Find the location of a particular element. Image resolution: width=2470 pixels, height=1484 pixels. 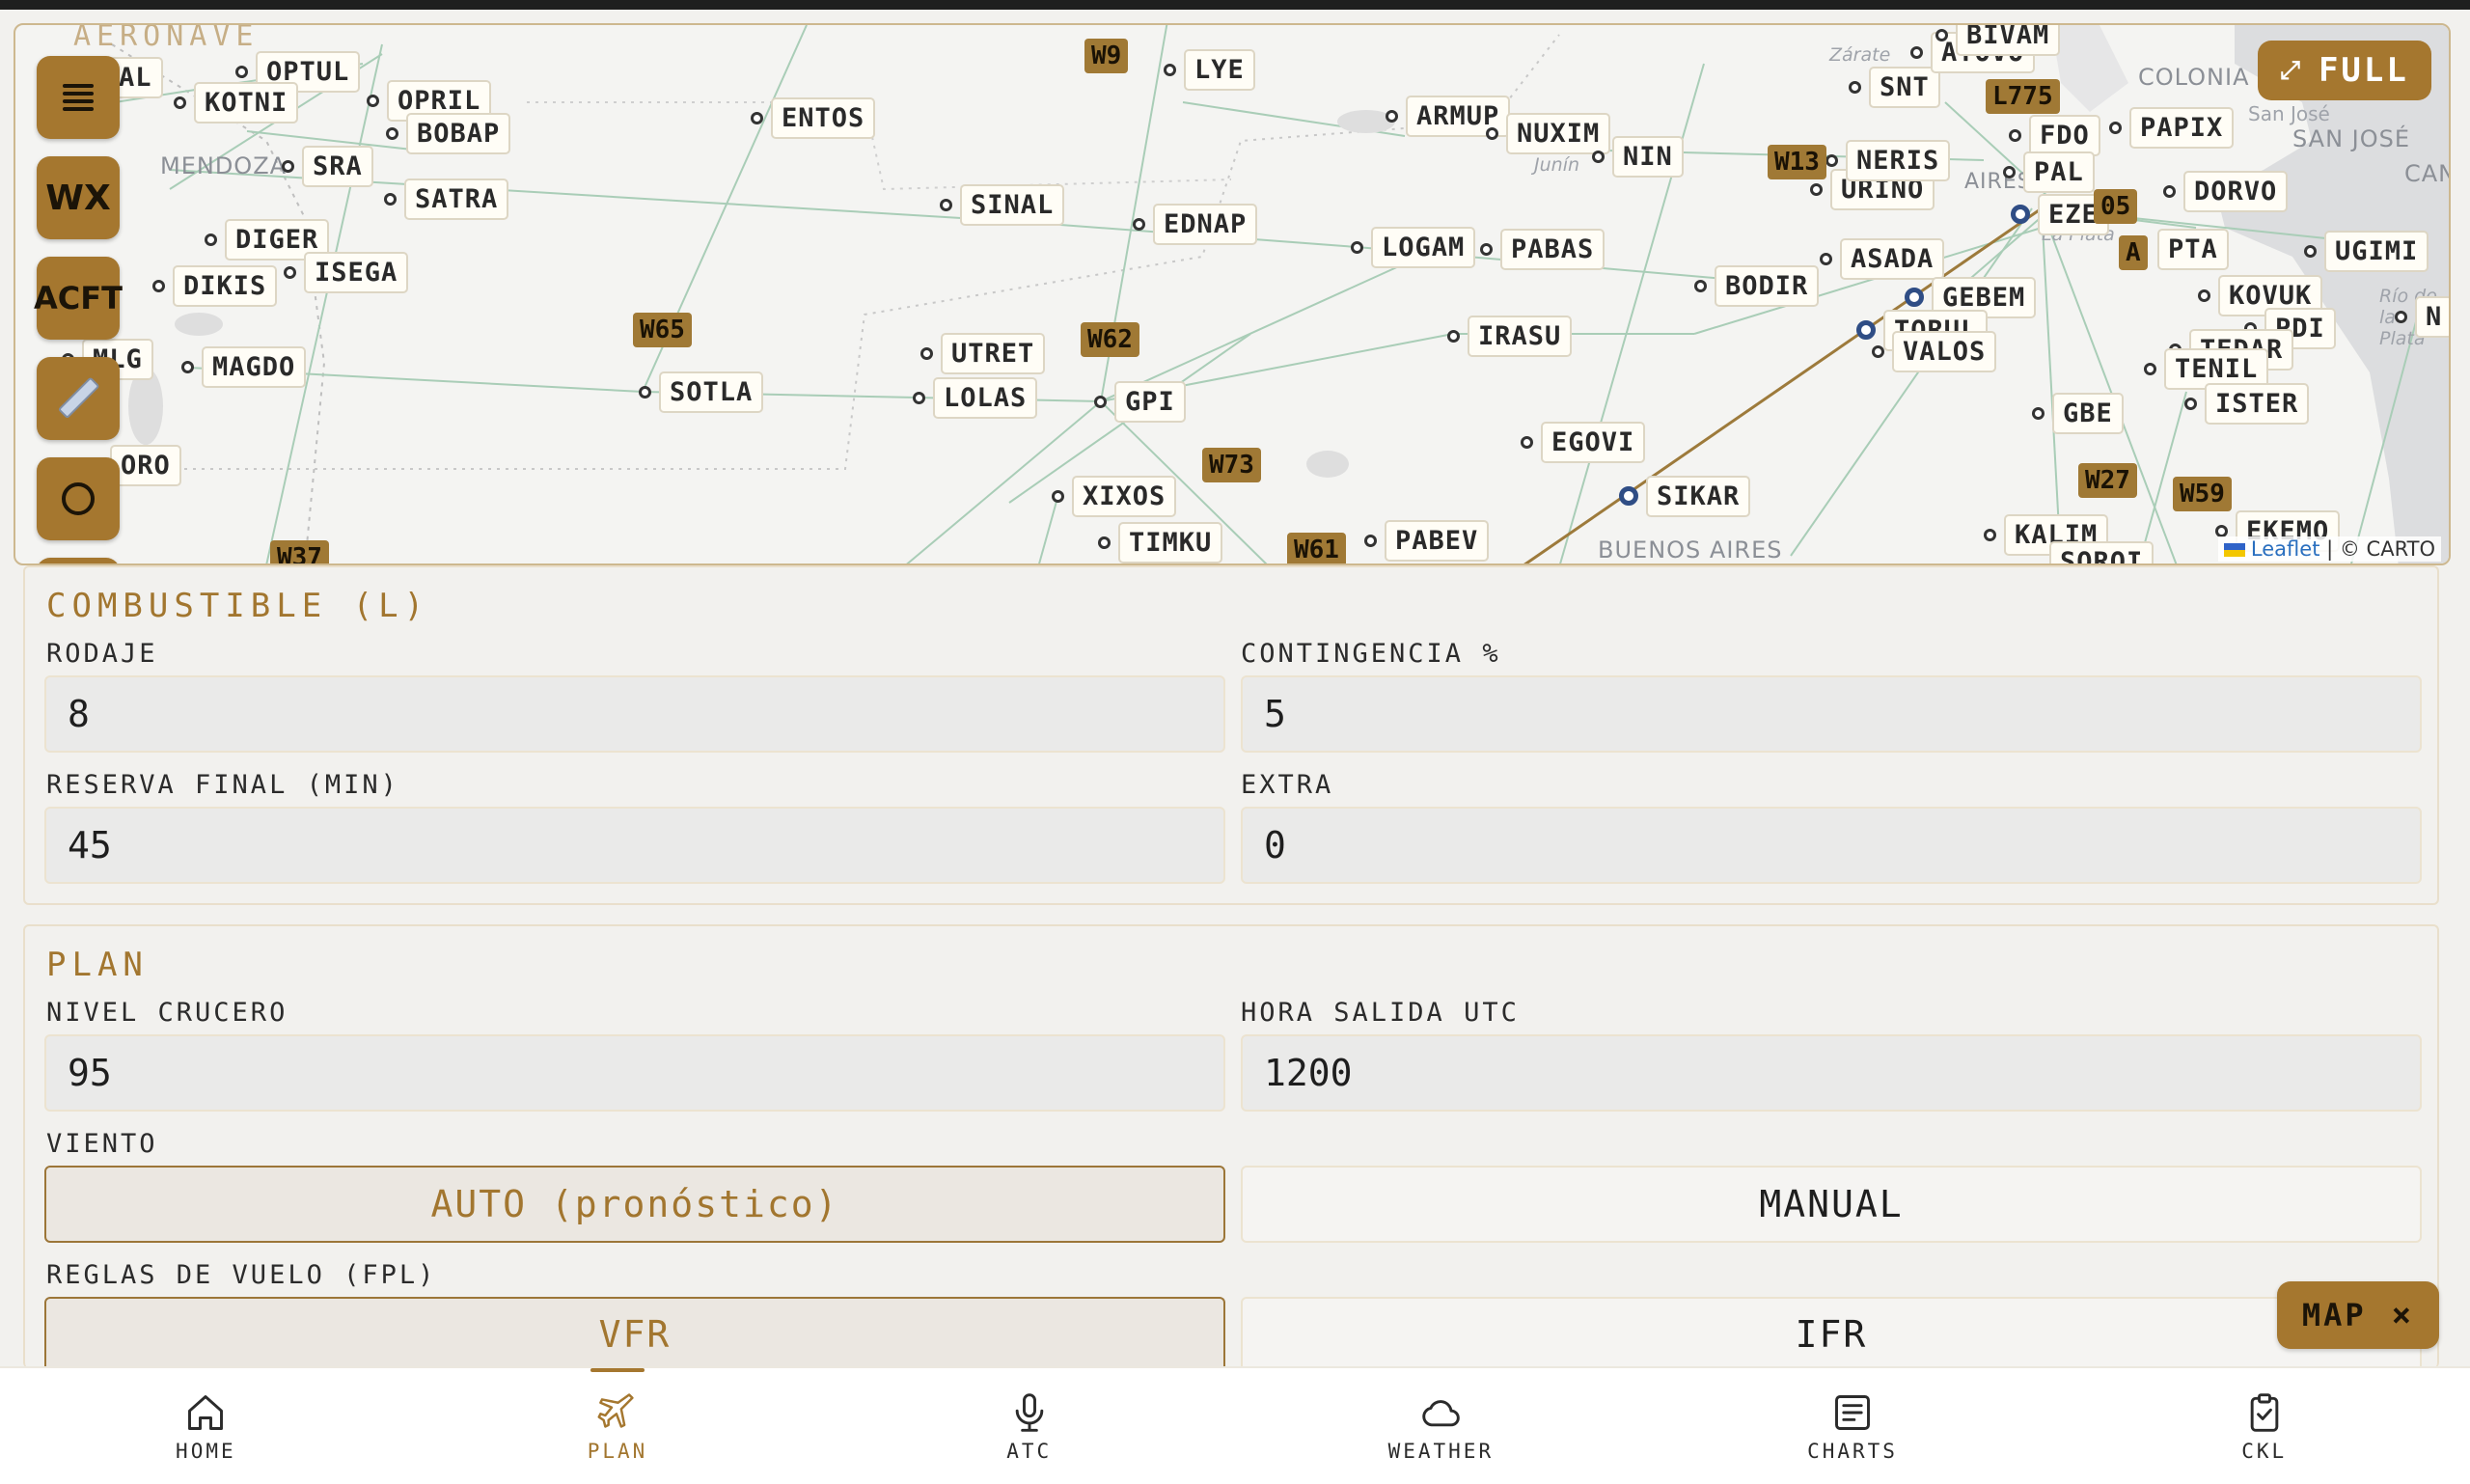

close-icon: × is located at coordinates (2403, 1315).